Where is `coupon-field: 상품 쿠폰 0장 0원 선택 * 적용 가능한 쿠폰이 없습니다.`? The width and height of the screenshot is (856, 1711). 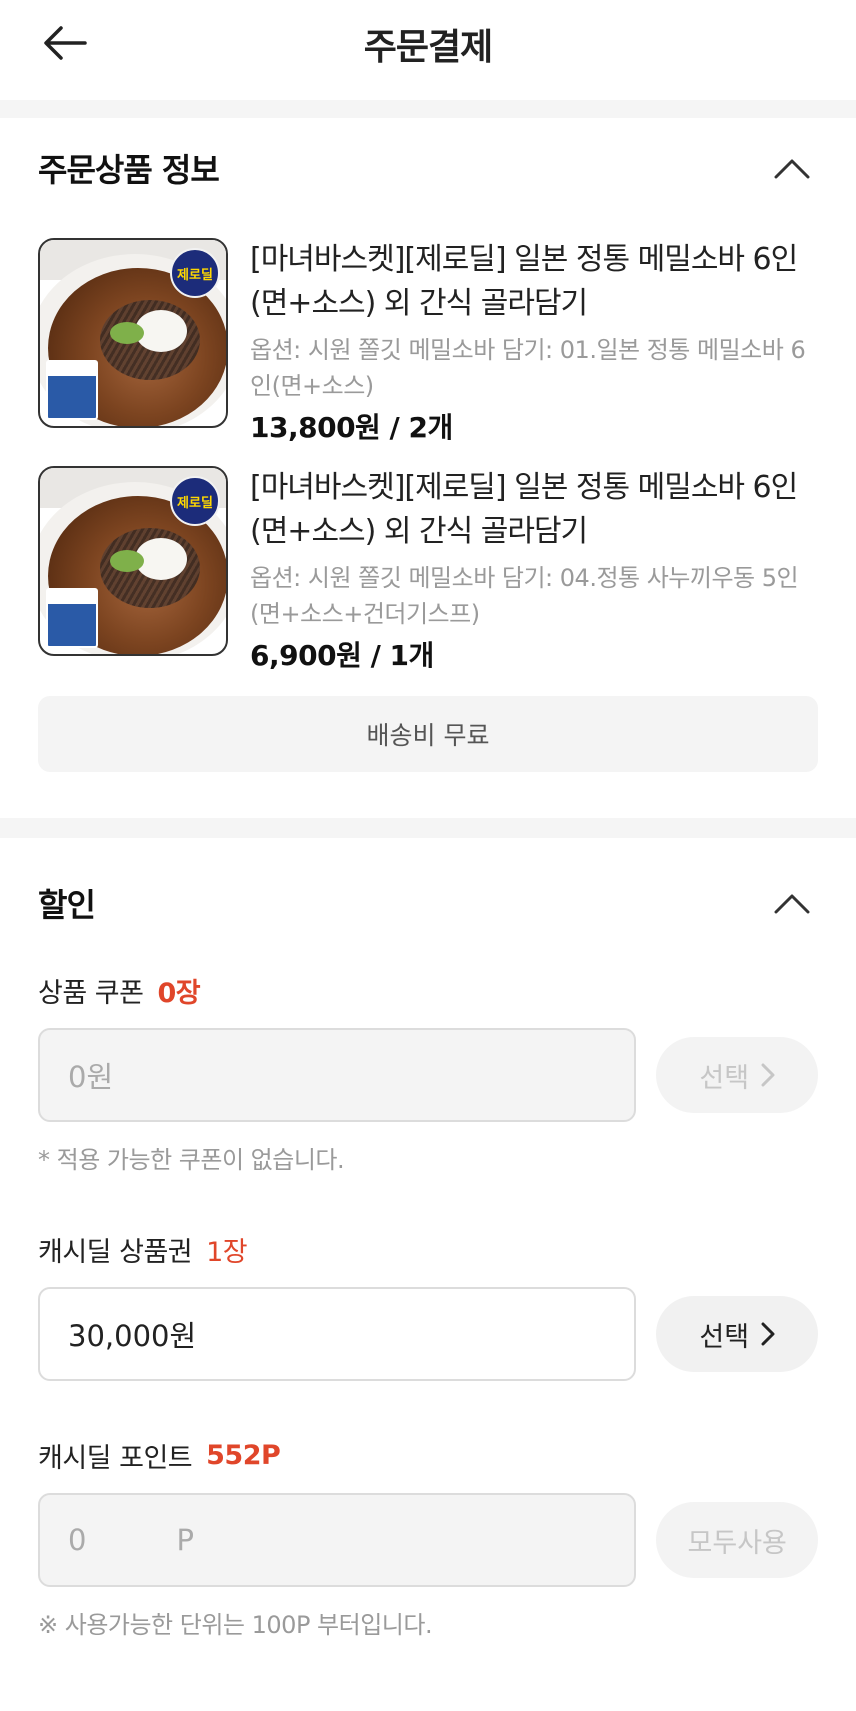 coupon-field: 상품 쿠폰 0장 0원 선택 * 적용 가능한 쿠폰이 없습니다. is located at coordinates (428, 1071).